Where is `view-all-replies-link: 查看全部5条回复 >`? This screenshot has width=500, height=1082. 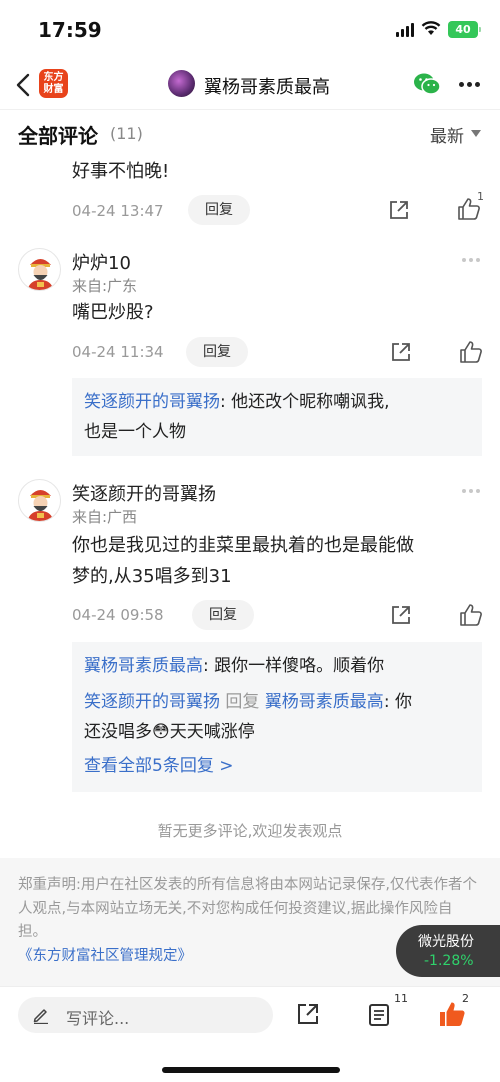 view-all-replies-link: 查看全部5条回复 > is located at coordinates (279, 766).